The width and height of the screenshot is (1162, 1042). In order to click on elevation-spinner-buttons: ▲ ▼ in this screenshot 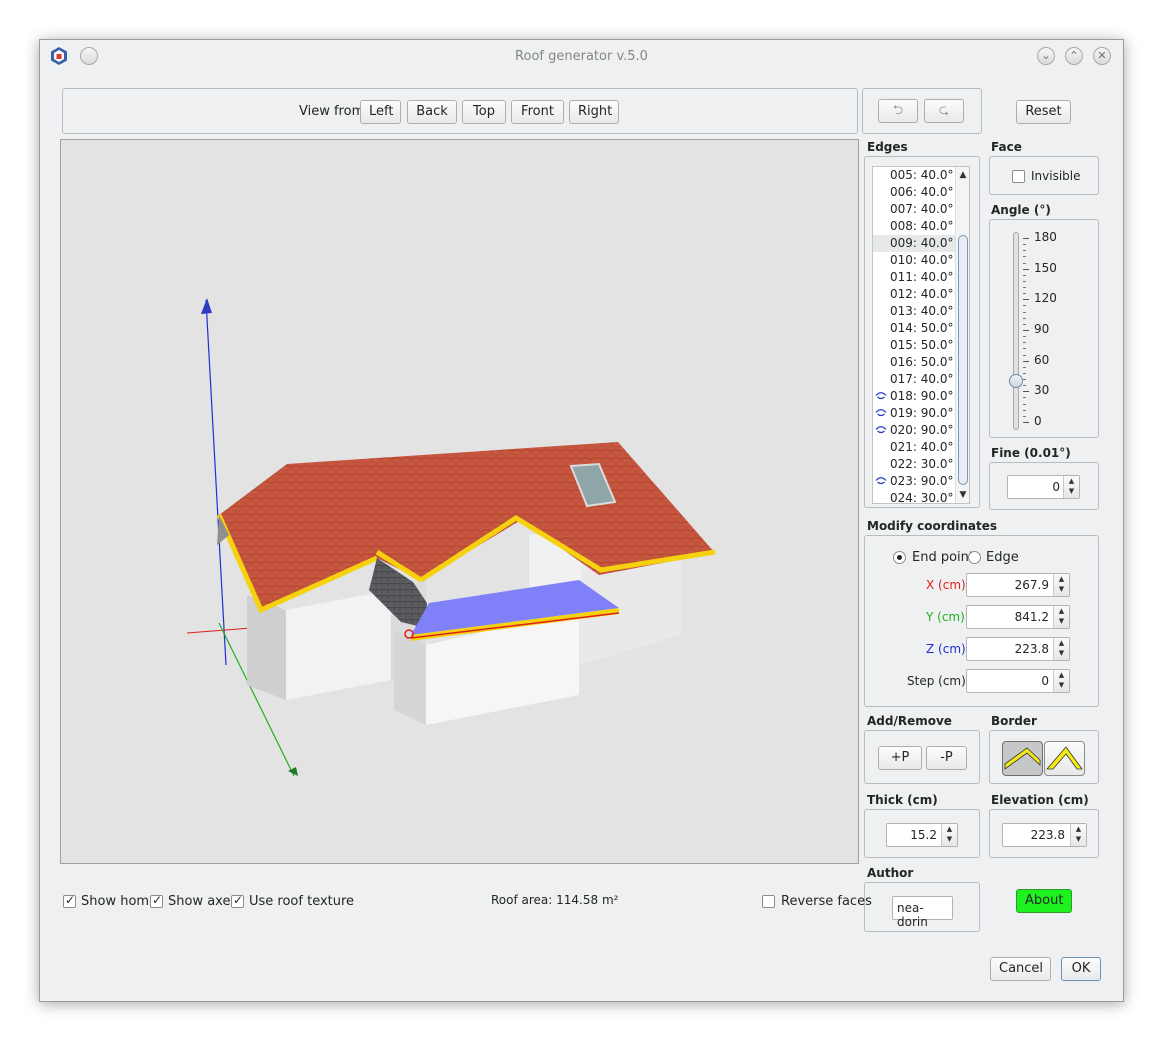, I will do `click(1078, 835)`.